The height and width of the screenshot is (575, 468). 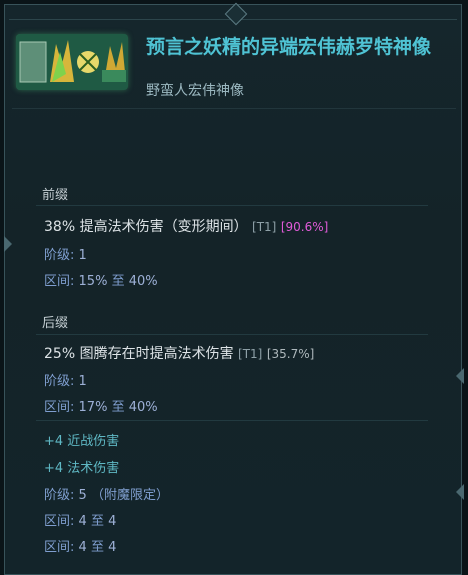 What do you see at coordinates (304, 227) in the screenshot?
I see `prefix-roll: [90.6%]` at bounding box center [304, 227].